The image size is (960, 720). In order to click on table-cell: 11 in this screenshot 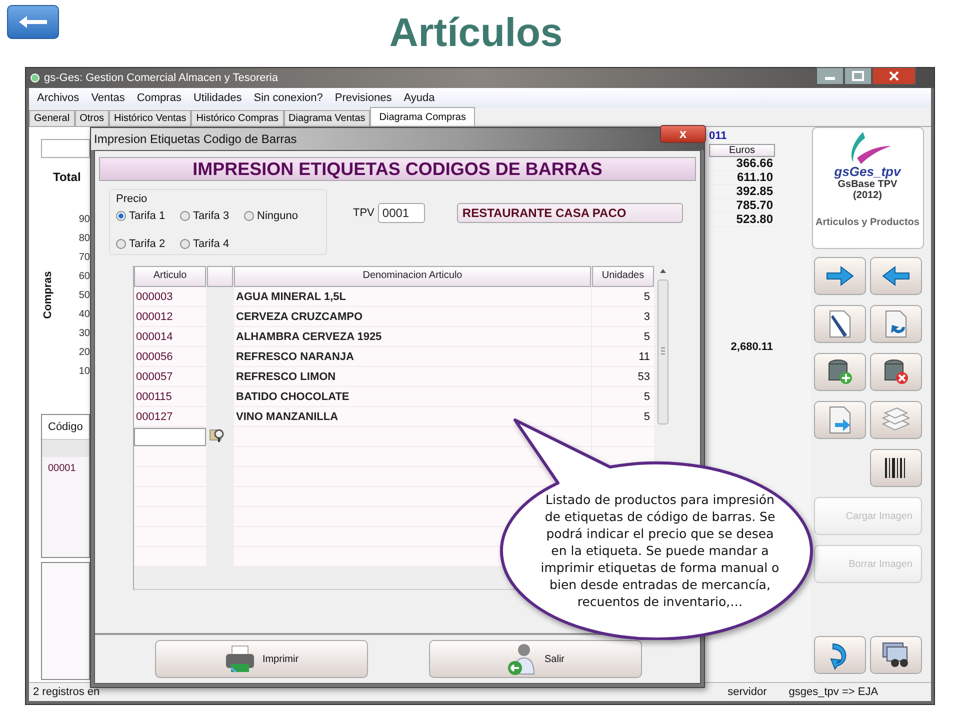, I will do `click(623, 357)`.